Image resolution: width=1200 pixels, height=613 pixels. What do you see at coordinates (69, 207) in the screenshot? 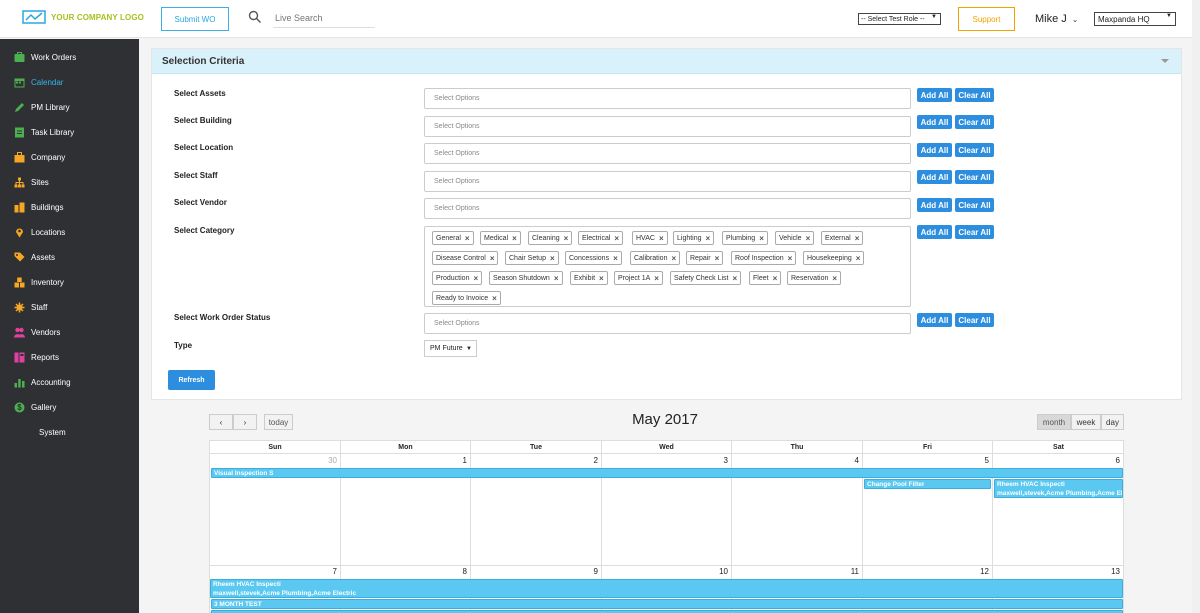
I see `sidebar-item-buildings: Buildings` at bounding box center [69, 207].